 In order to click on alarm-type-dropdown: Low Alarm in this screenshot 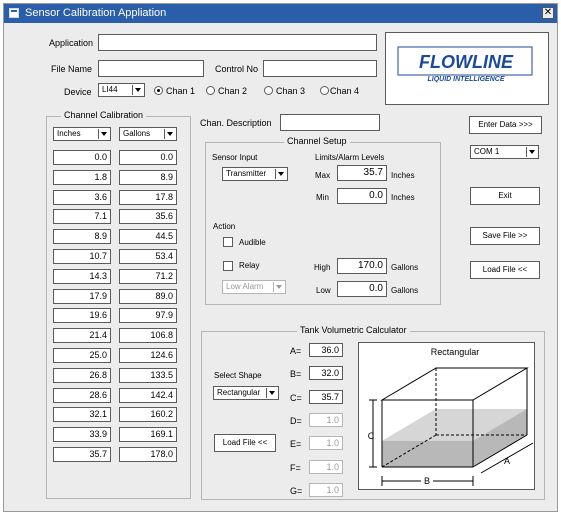, I will do `click(254, 287)`.